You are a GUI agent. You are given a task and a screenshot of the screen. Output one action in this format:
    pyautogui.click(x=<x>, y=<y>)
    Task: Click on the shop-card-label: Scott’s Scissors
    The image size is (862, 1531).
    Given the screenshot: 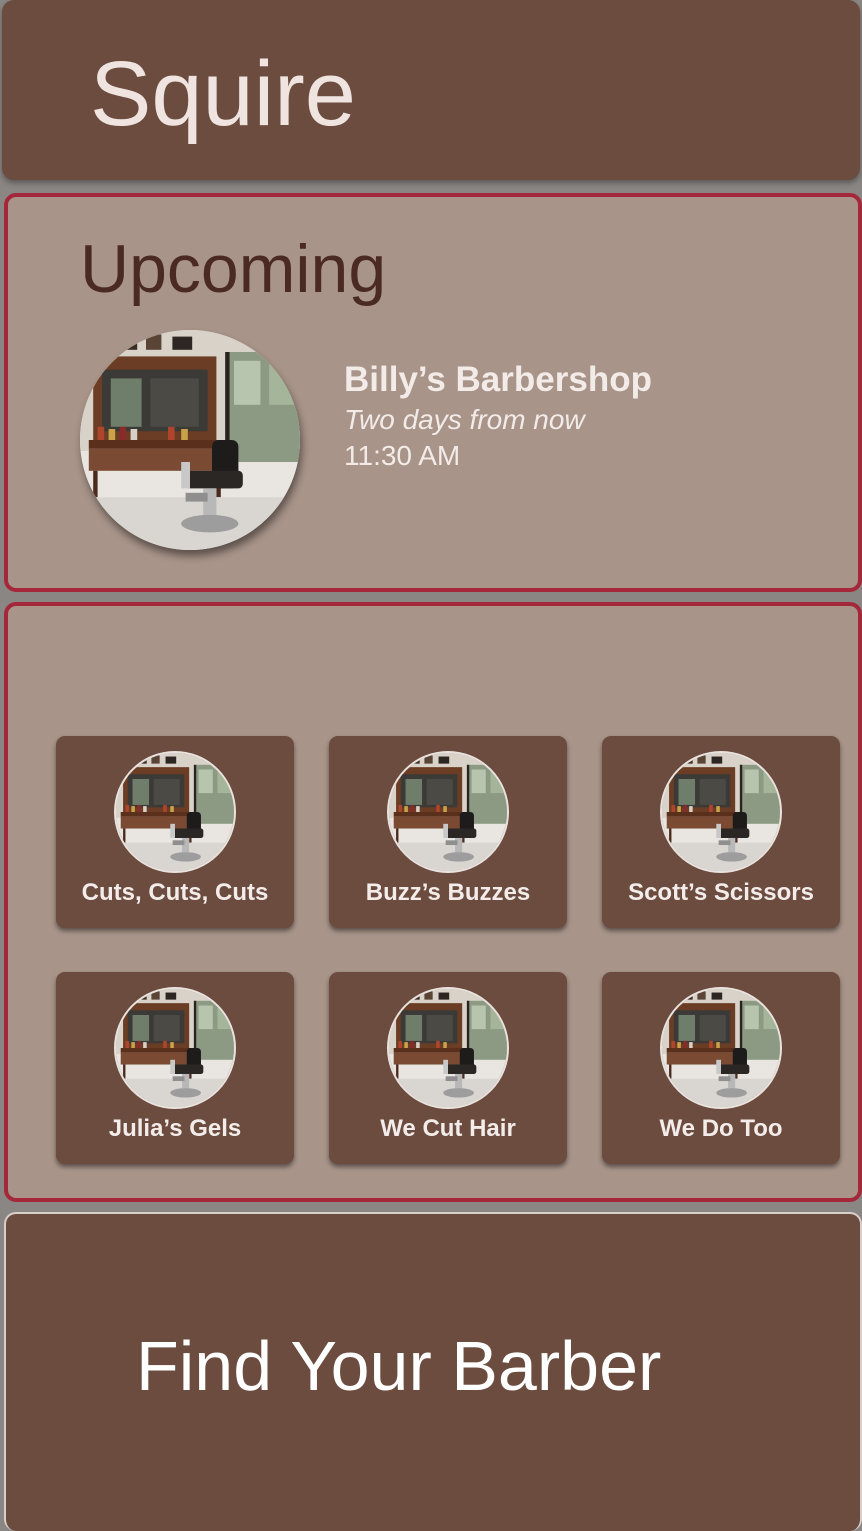 What is the action you would take?
    pyautogui.click(x=721, y=892)
    